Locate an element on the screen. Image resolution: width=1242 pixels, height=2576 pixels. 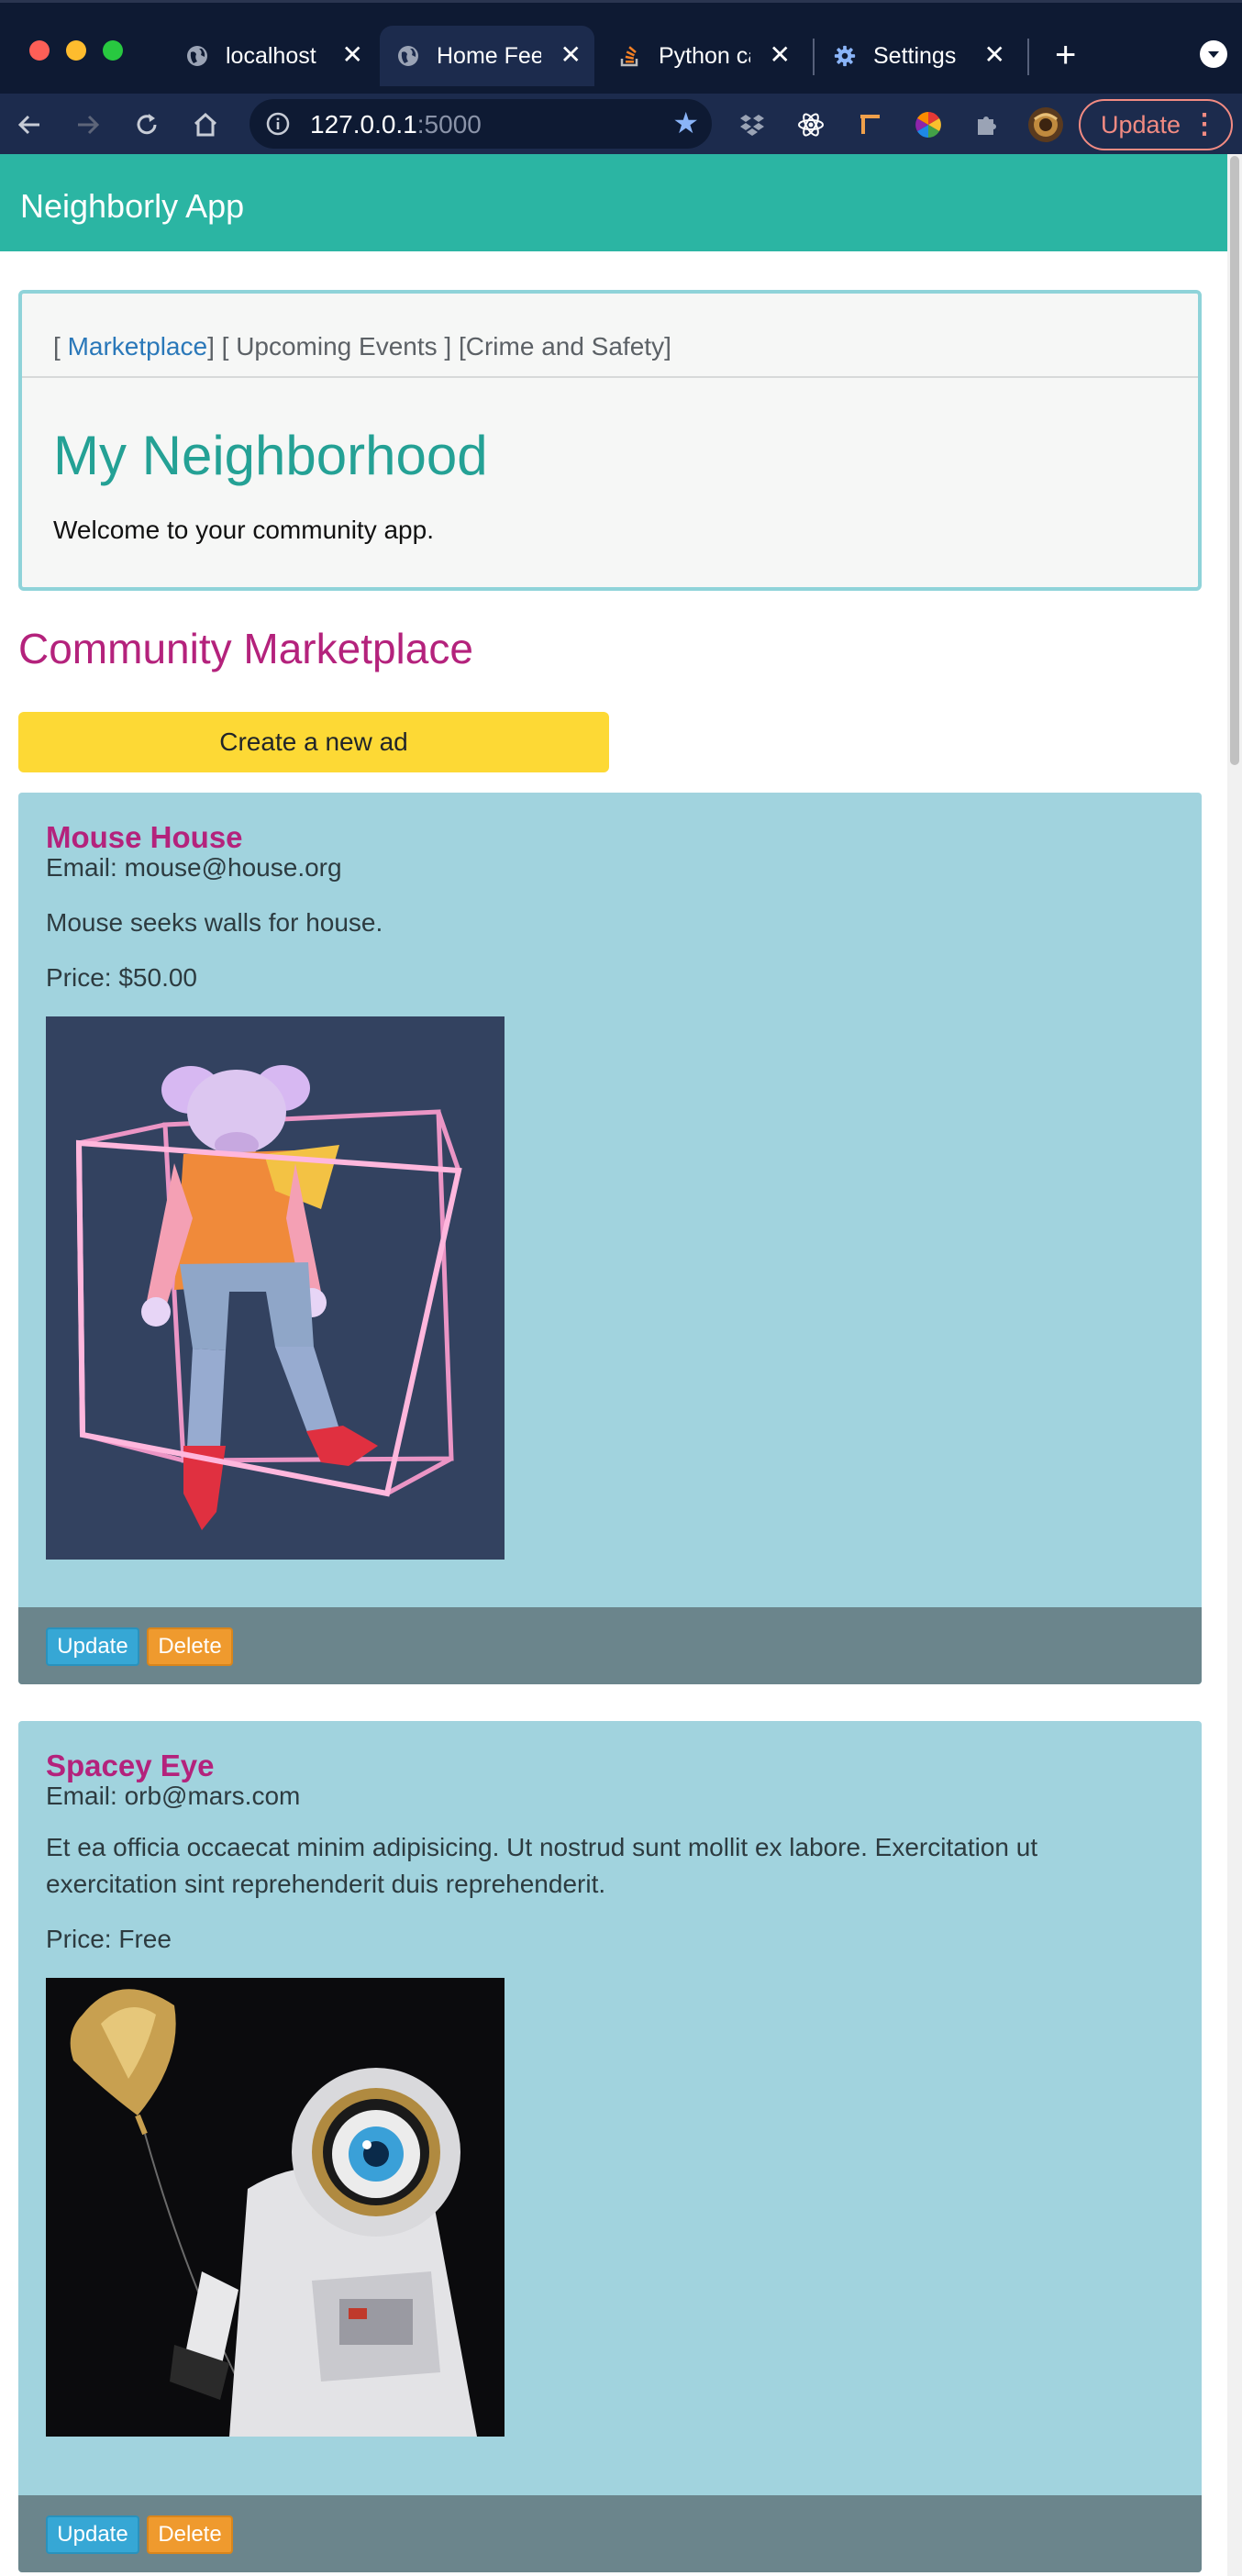
bookmark-star-icon: ★ is located at coordinates (685, 123).